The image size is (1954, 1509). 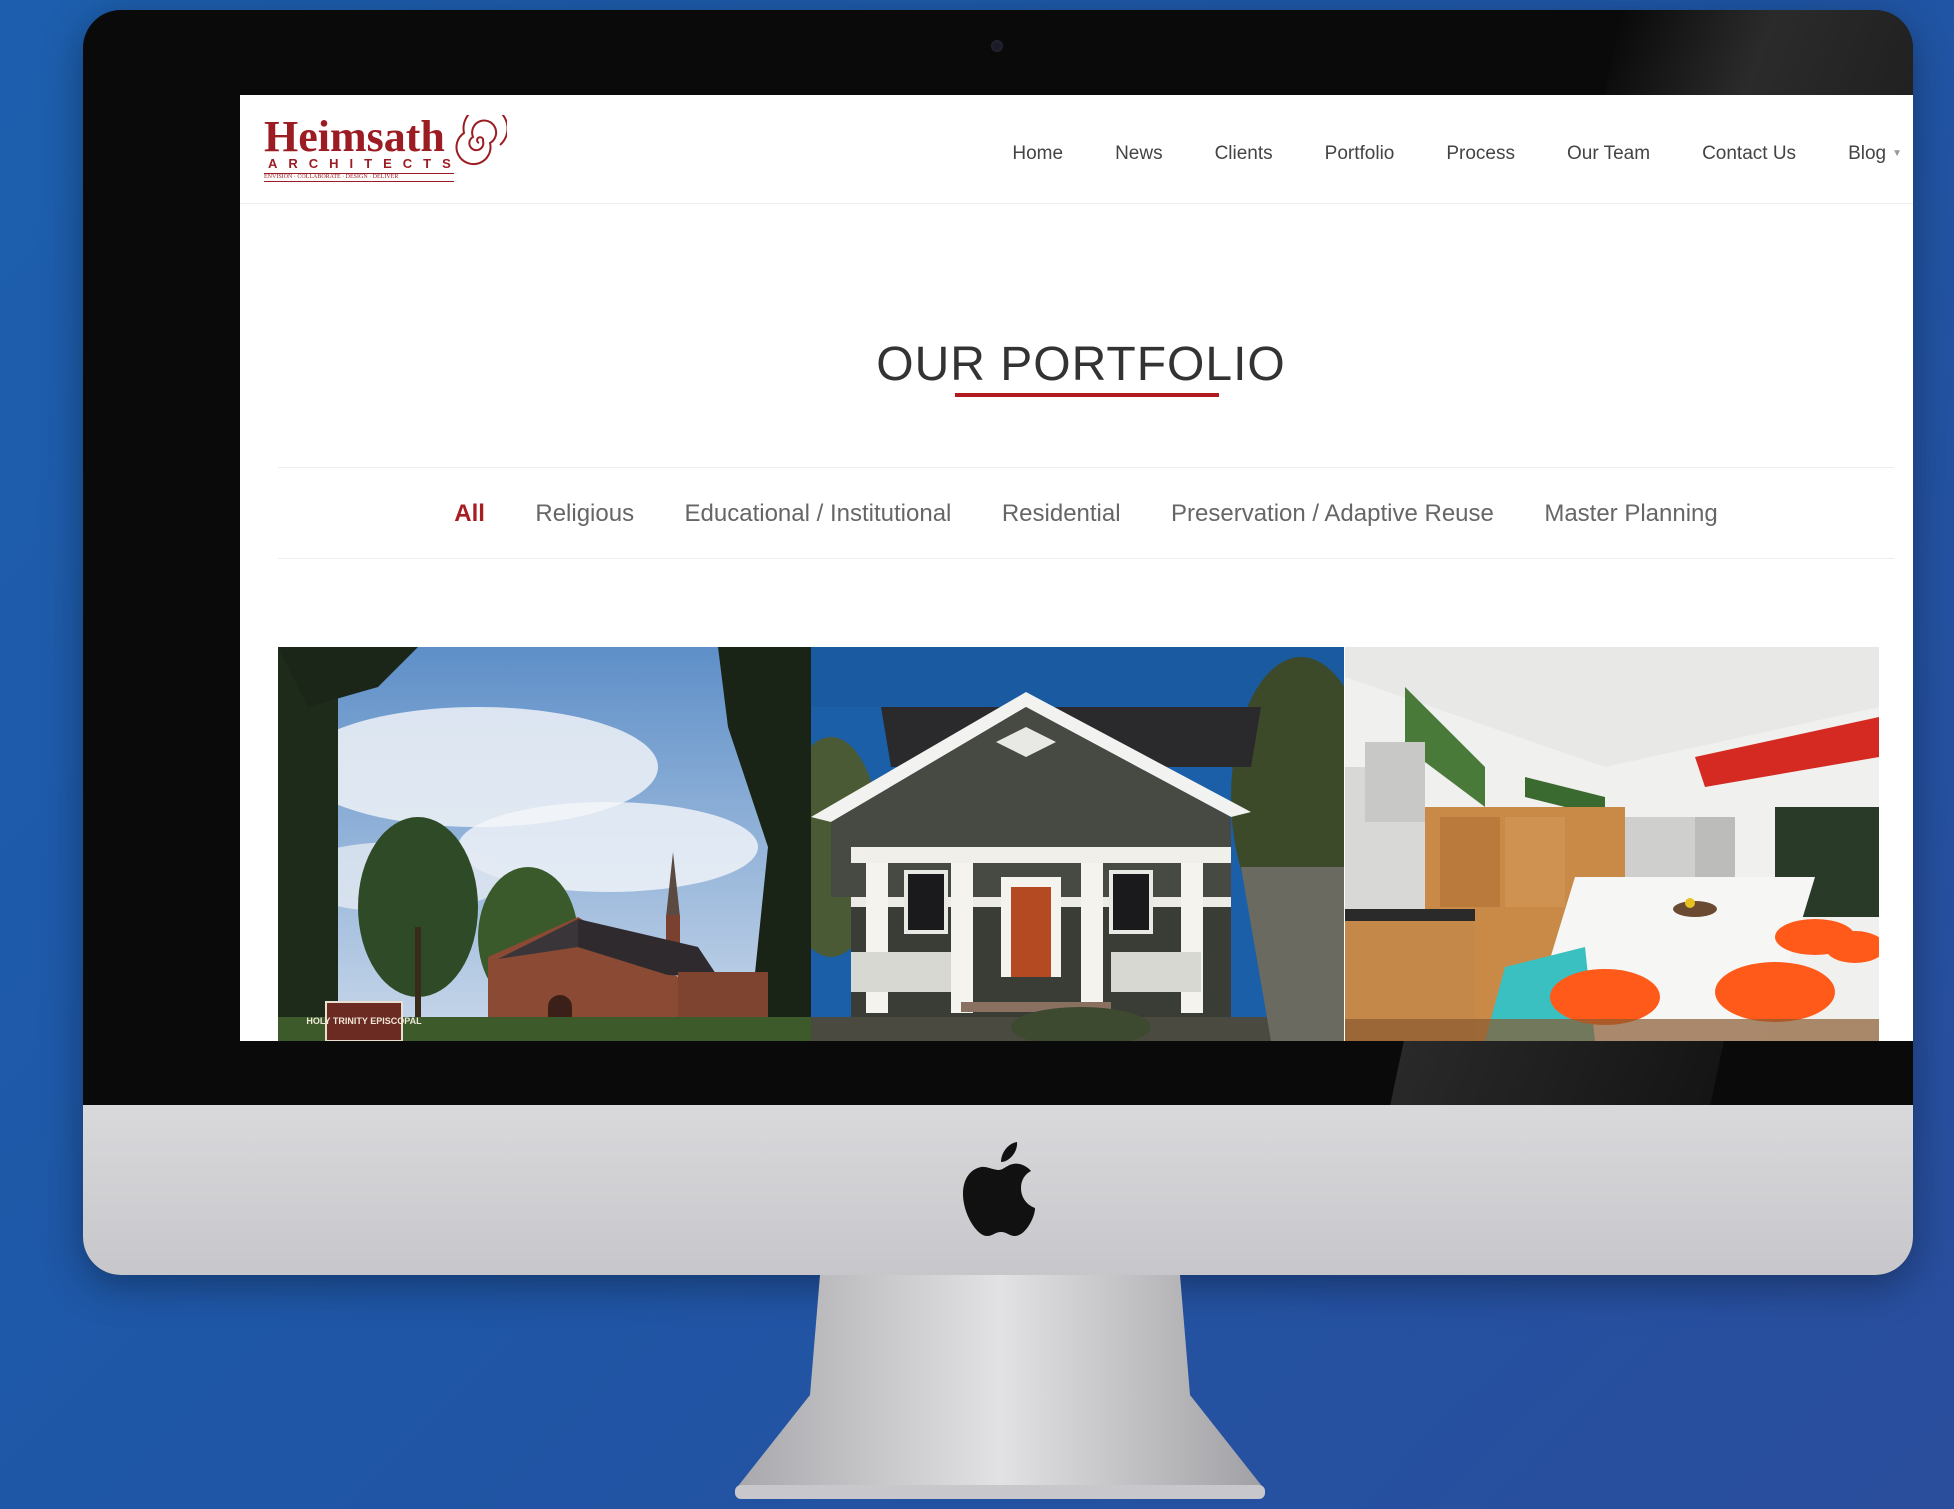 What do you see at coordinates (1000, 1387) in the screenshot?
I see `imac-stand` at bounding box center [1000, 1387].